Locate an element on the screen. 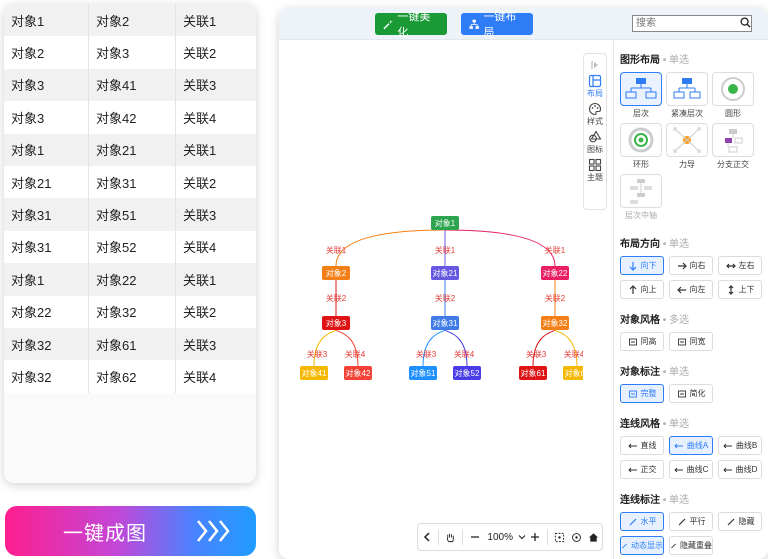 The height and width of the screenshot is (559, 768). direction-option-0: 向下 is located at coordinates (642, 265).